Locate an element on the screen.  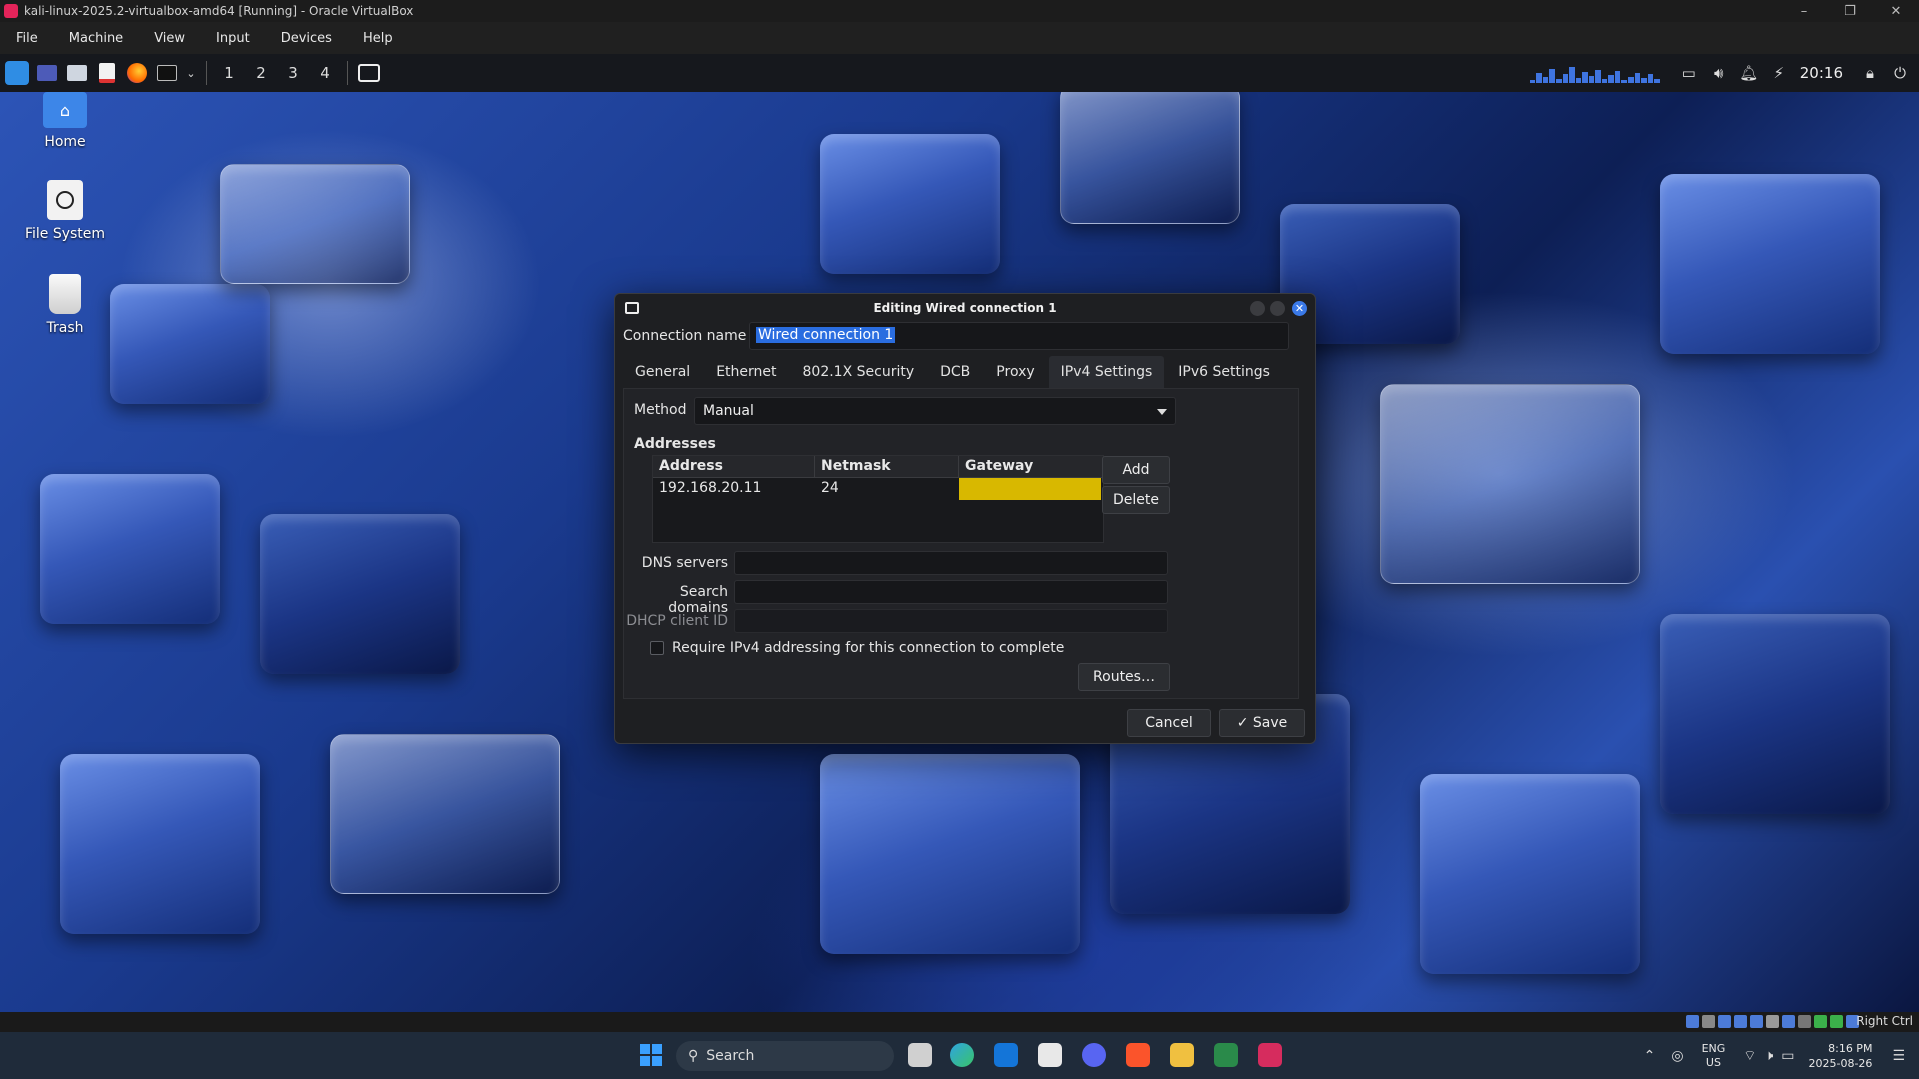
desktop-icon-home: ⌂ Home is located at coordinates (65, 121).